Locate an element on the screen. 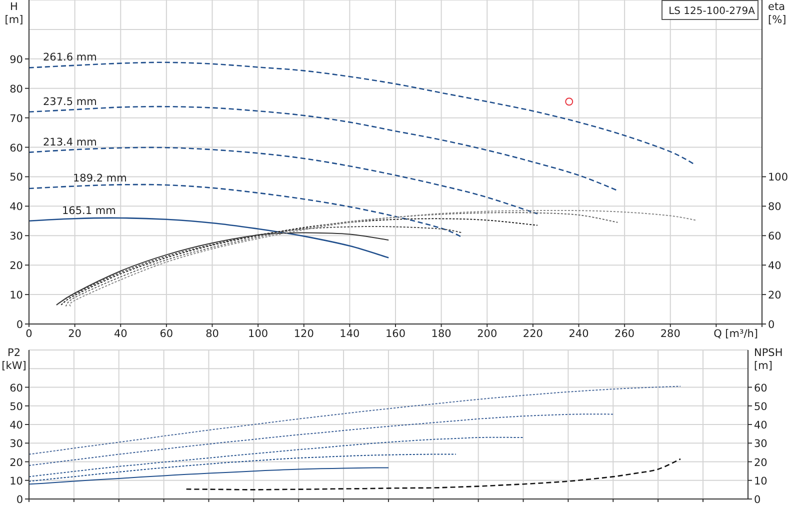  tick-label: 240 is located at coordinates (578, 334).